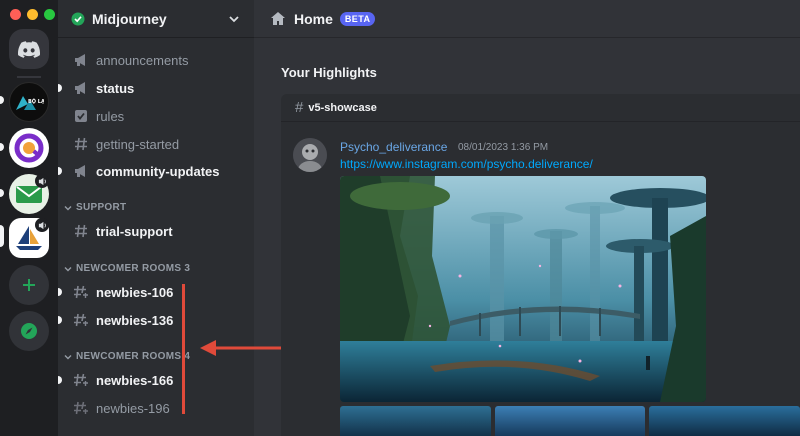  Describe the element at coordinates (138, 144) in the screenshot. I see `channel-label: getting-started` at that location.